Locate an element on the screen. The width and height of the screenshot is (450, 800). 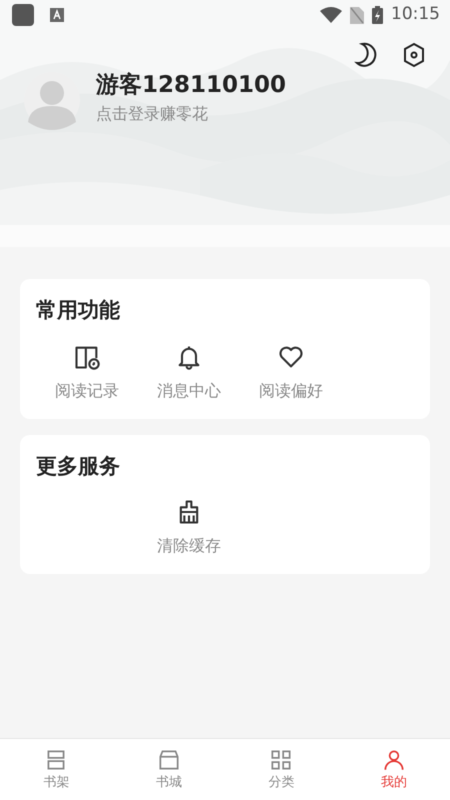
section-title: 常用功能 is located at coordinates (78, 310).